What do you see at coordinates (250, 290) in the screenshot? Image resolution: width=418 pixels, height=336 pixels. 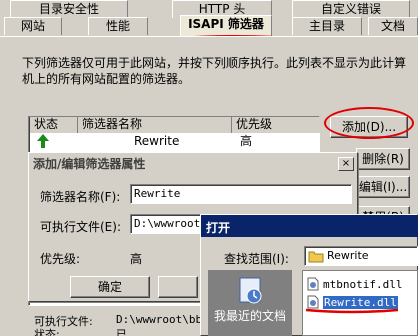 I see `recent-documents-icon` at bounding box center [250, 290].